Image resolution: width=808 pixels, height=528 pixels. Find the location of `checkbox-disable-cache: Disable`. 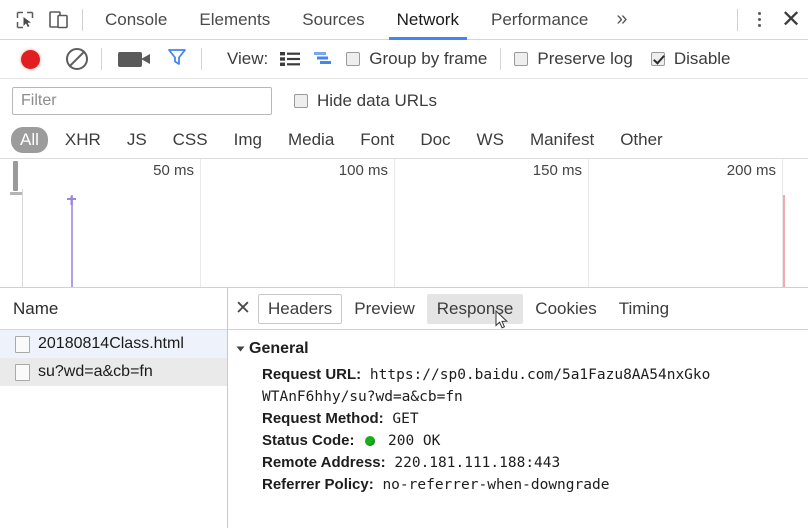

checkbox-disable-cache: Disable is located at coordinates (690, 59).